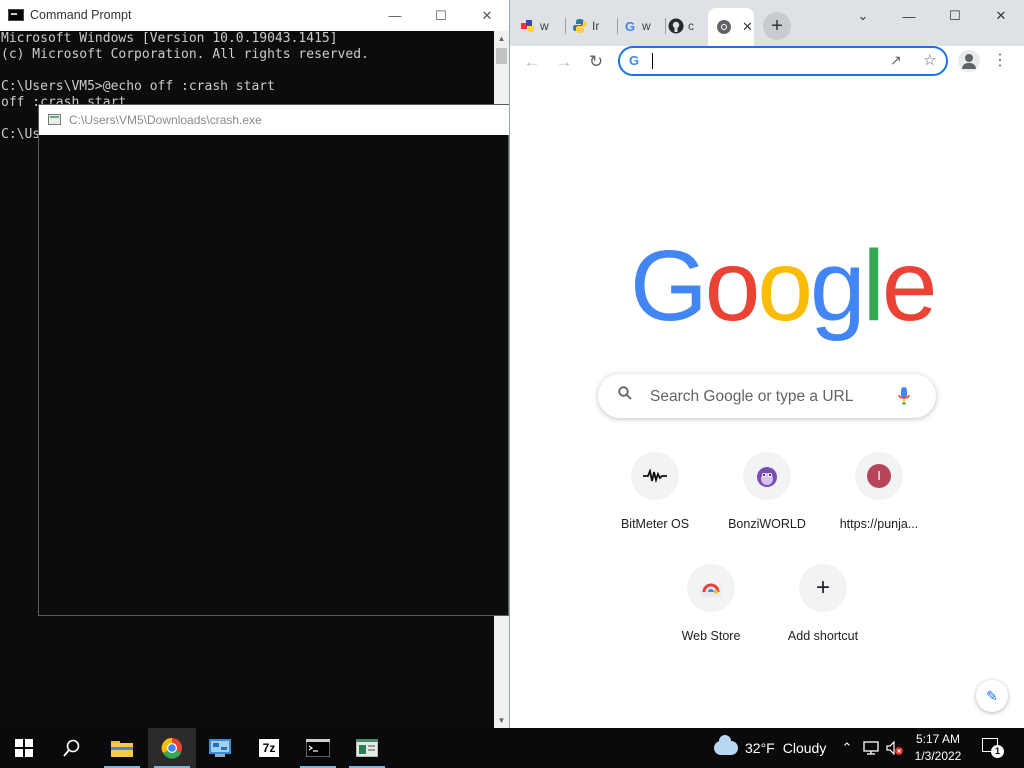 This screenshot has height=768, width=1024. What do you see at coordinates (760, 748) in the screenshot?
I see `weather-temp: 32°F` at bounding box center [760, 748].